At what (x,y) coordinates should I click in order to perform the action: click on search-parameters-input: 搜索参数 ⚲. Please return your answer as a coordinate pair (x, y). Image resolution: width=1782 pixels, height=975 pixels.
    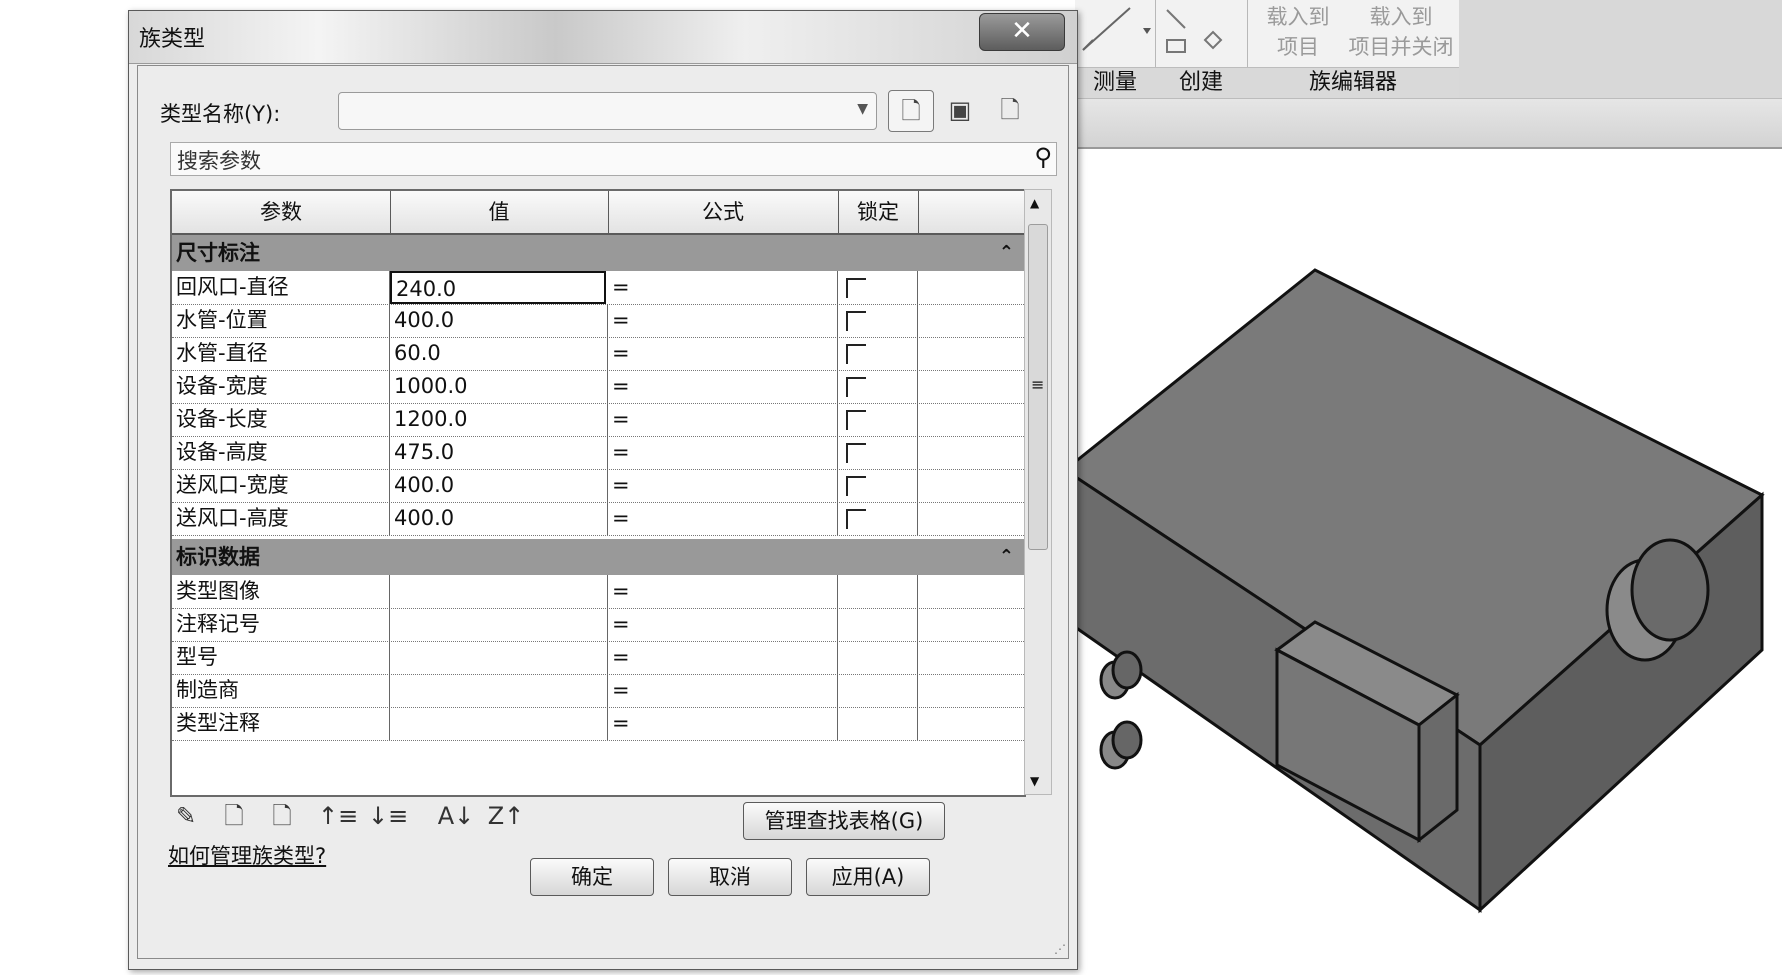
    Looking at the image, I should click on (613, 159).